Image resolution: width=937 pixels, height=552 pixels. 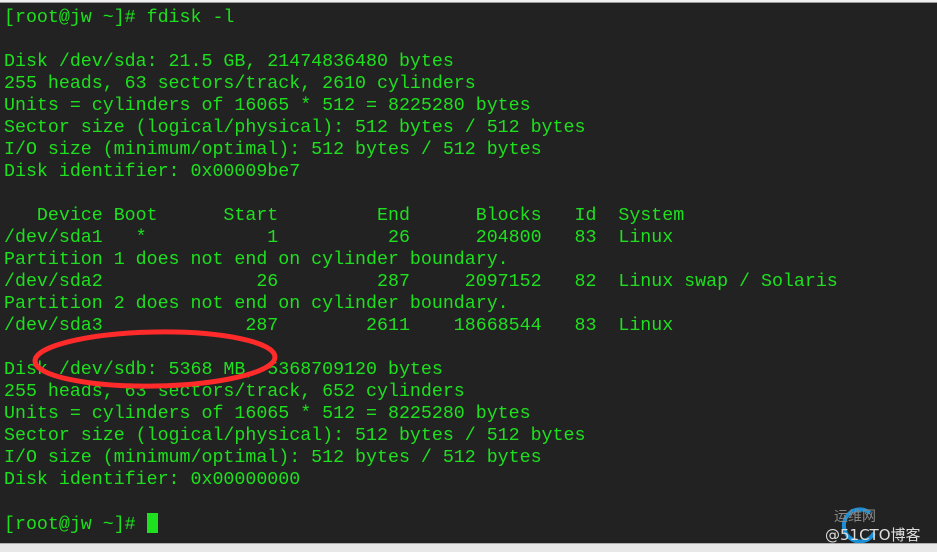 What do you see at coordinates (873, 535) in the screenshot?
I see `watermark-caption: @51CTO博客` at bounding box center [873, 535].